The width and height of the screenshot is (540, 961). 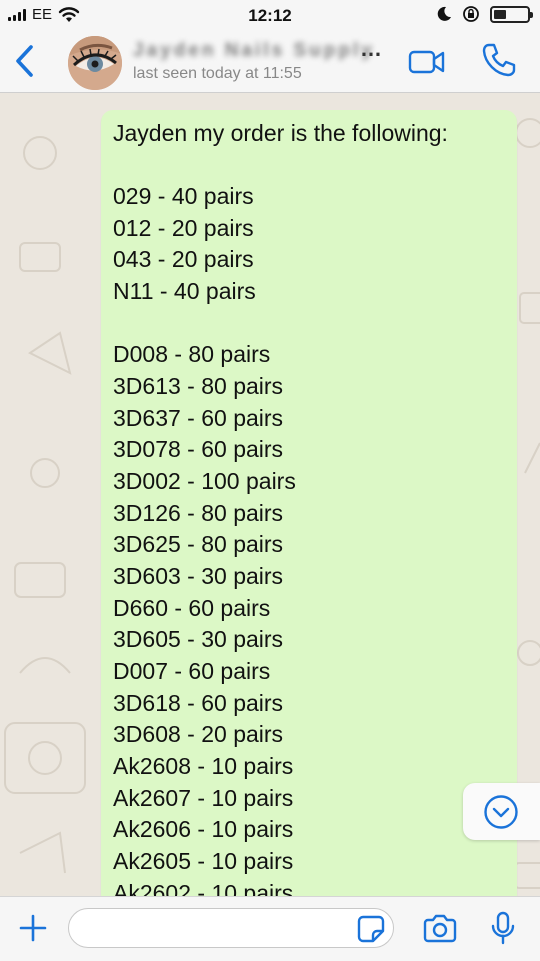 What do you see at coordinates (198, 418) in the screenshot?
I see `order-line: 3D637 - 60 pairs` at bounding box center [198, 418].